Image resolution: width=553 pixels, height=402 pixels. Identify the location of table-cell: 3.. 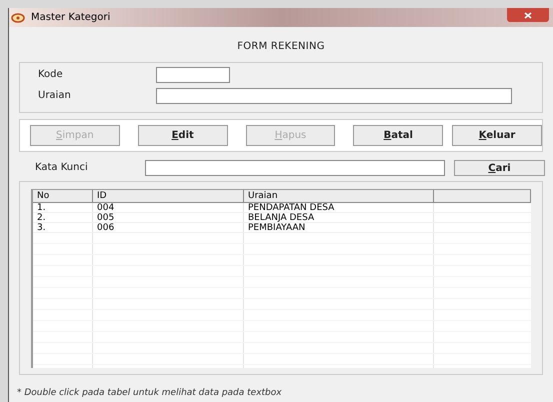
(63, 227).